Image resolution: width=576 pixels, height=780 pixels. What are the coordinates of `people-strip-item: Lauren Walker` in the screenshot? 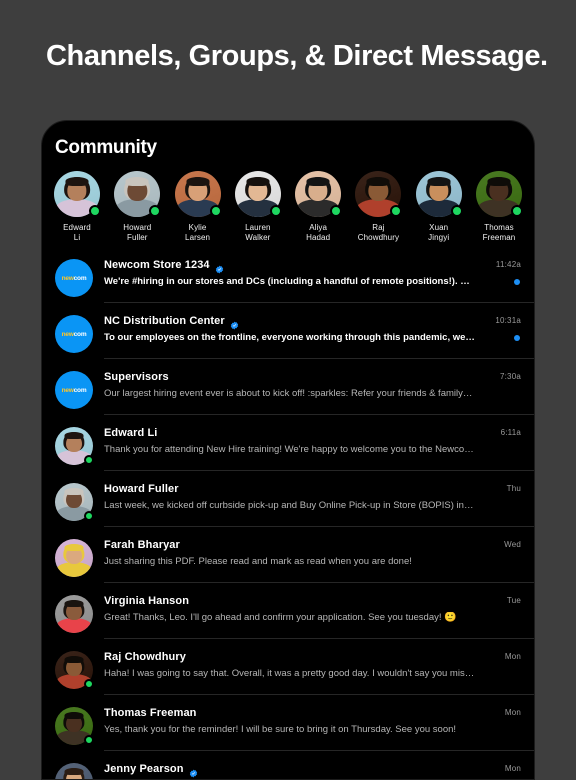 It's located at (258, 207).